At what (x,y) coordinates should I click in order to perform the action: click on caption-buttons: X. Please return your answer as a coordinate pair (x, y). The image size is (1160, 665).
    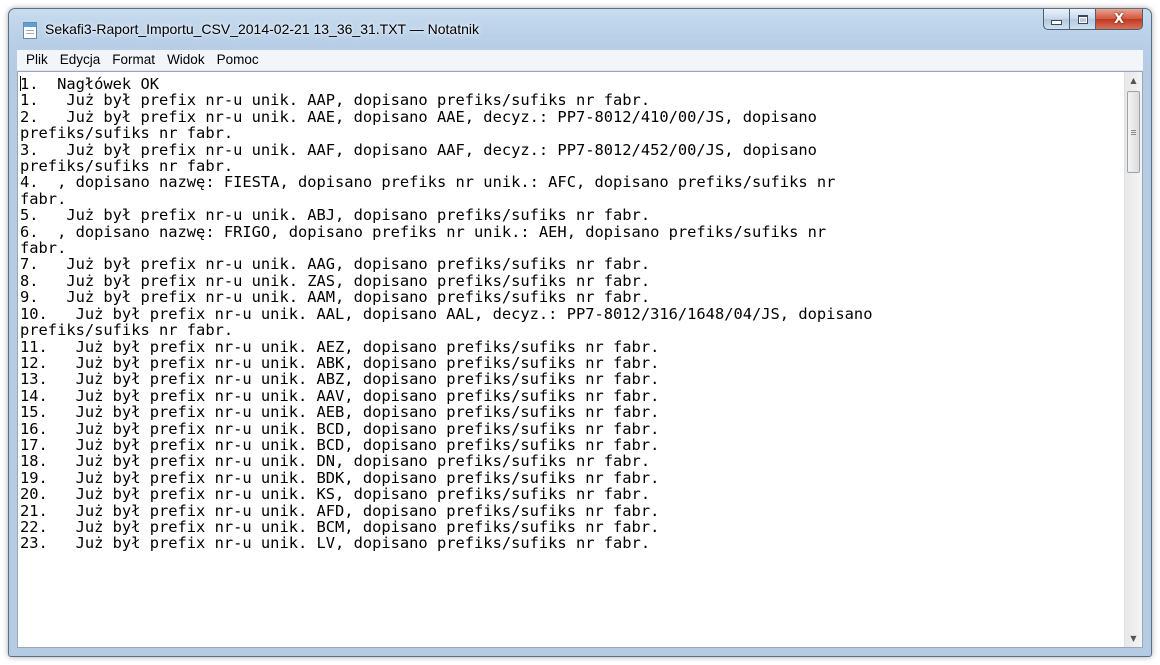
    Looking at the image, I should click on (1093, 20).